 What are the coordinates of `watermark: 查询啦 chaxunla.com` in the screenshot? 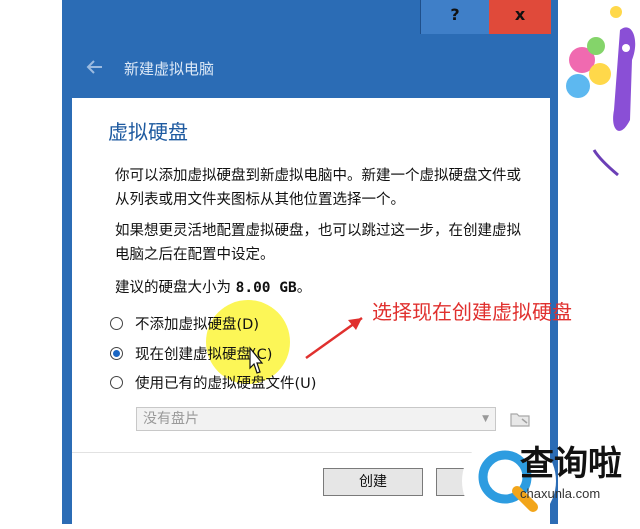 It's located at (551, 480).